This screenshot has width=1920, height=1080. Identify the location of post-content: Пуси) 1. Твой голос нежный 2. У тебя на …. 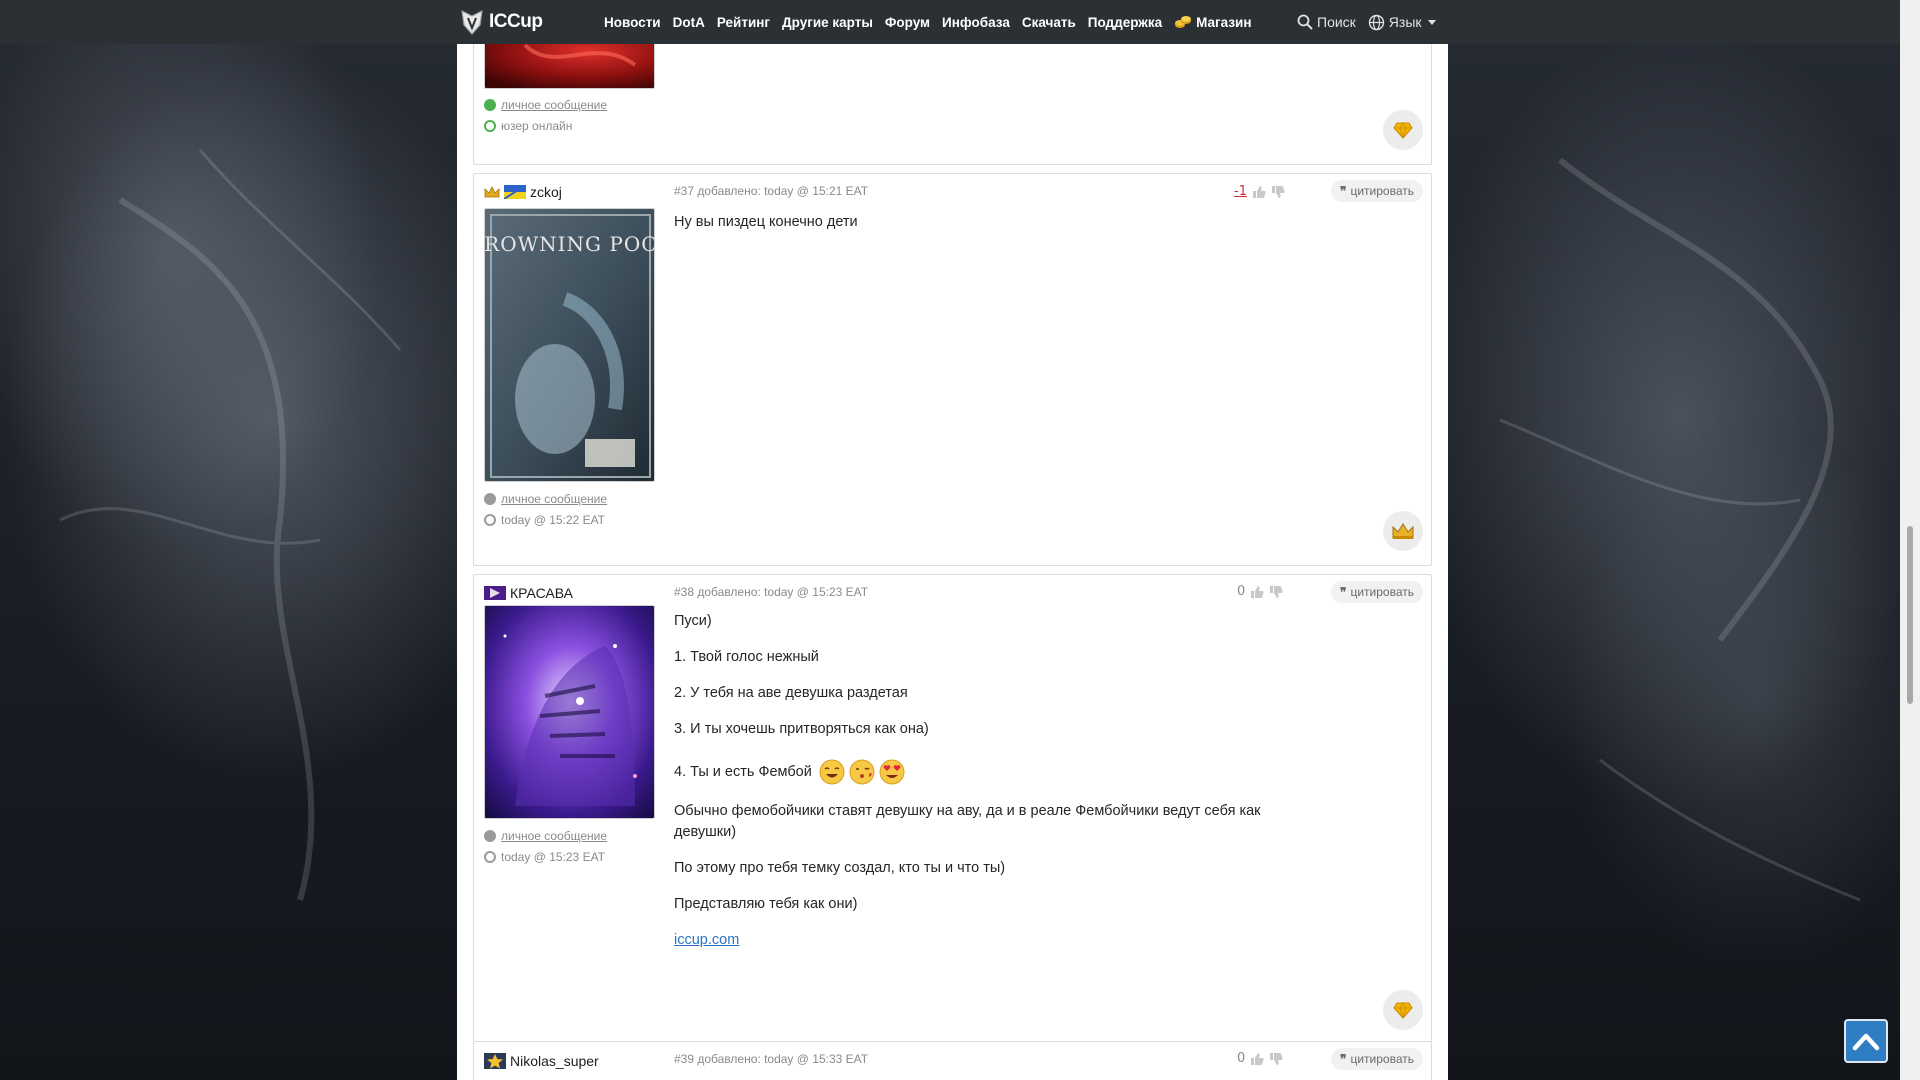
(994, 788).